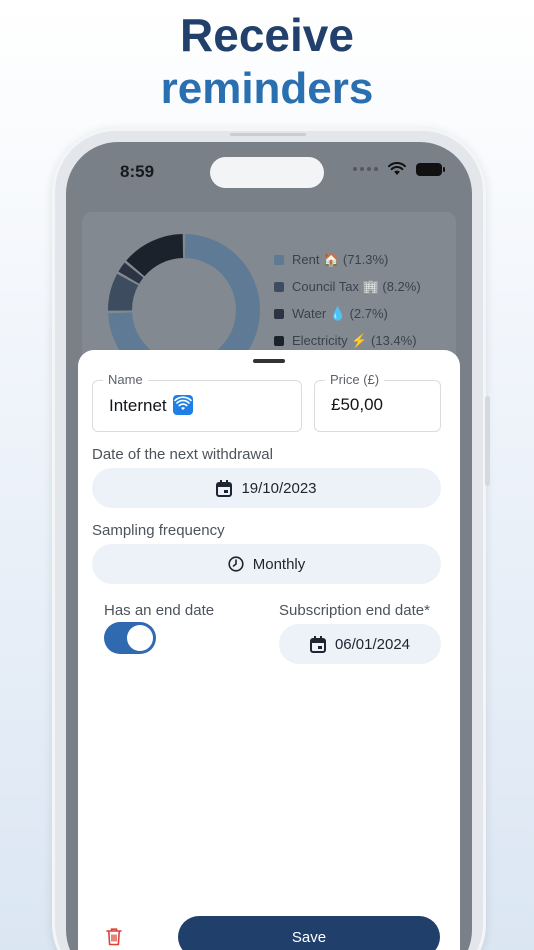 The image size is (534, 950). Describe the element at coordinates (125, 379) in the screenshot. I see `name-field-label: Name` at that location.